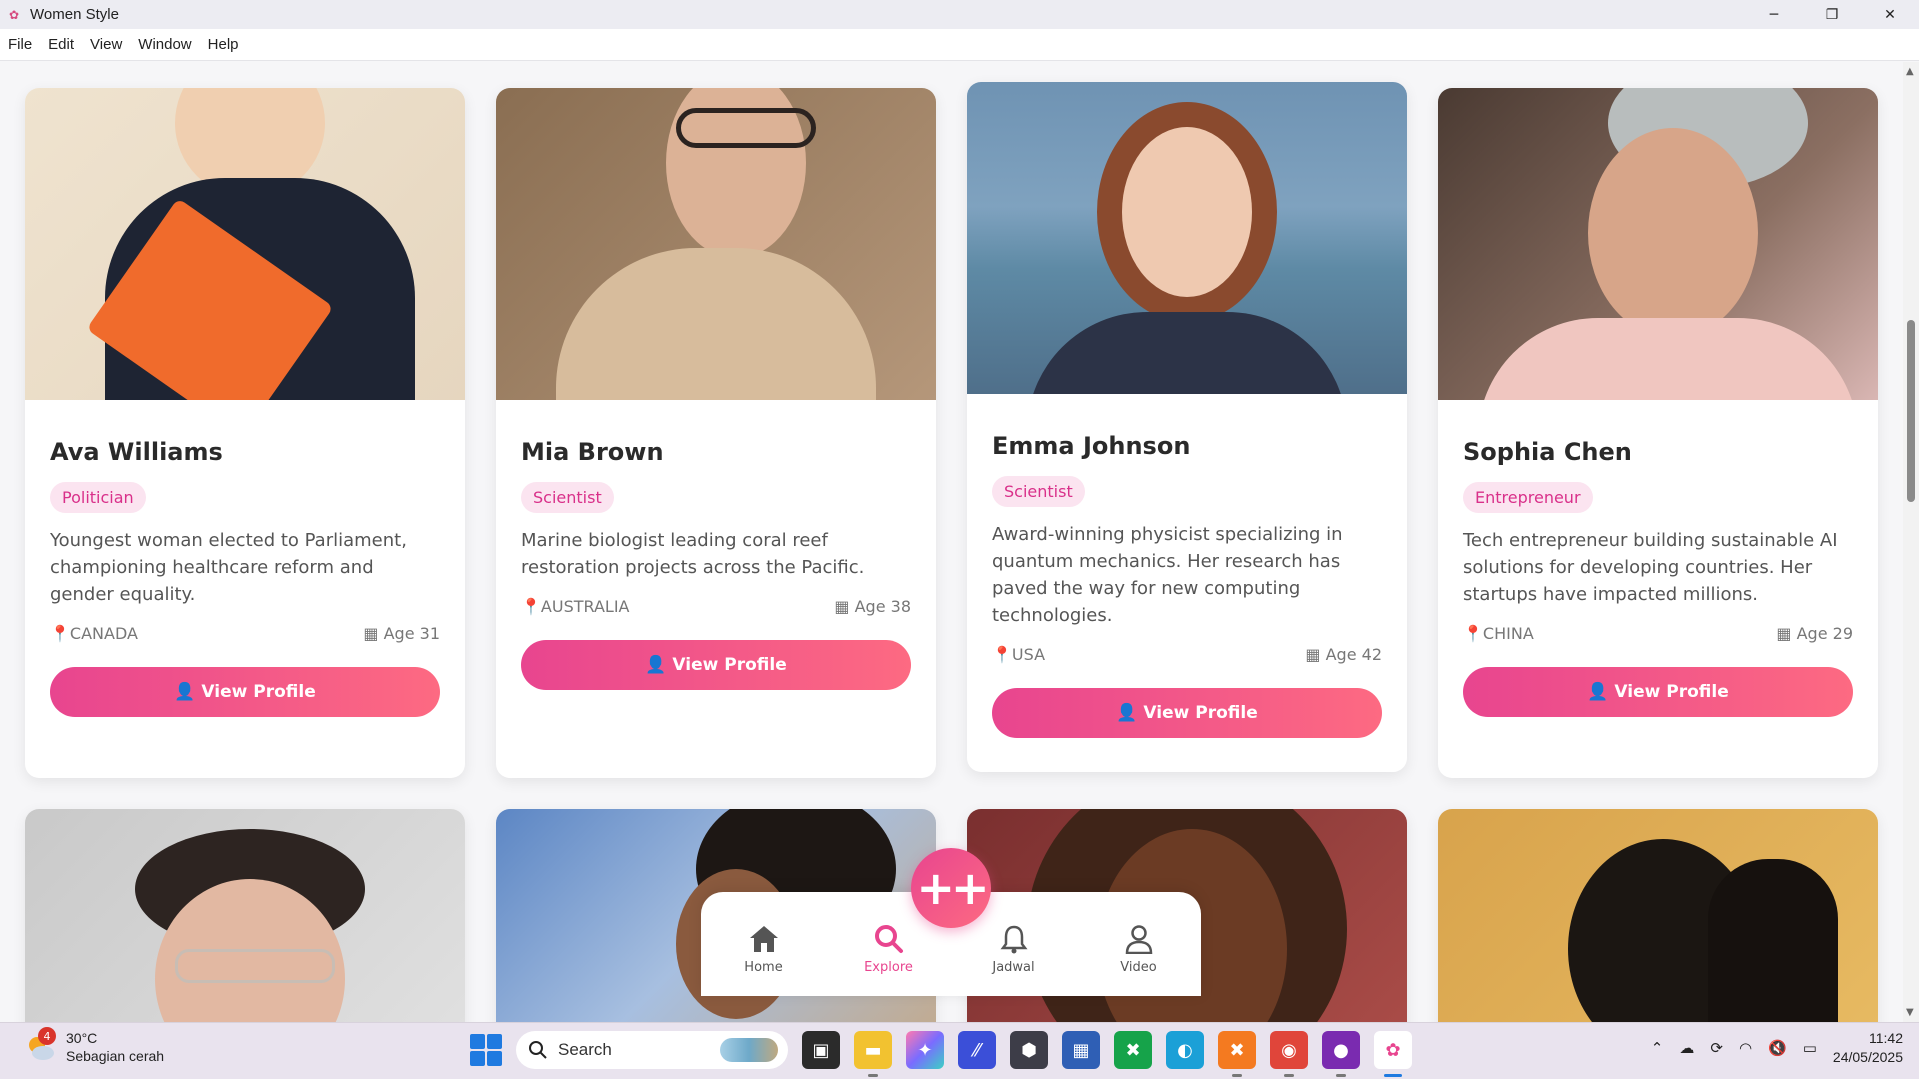 Image resolution: width=1919 pixels, height=1079 pixels. Describe the element at coordinates (821, 1050) in the screenshot. I see `task-view-icon: ▣` at that location.